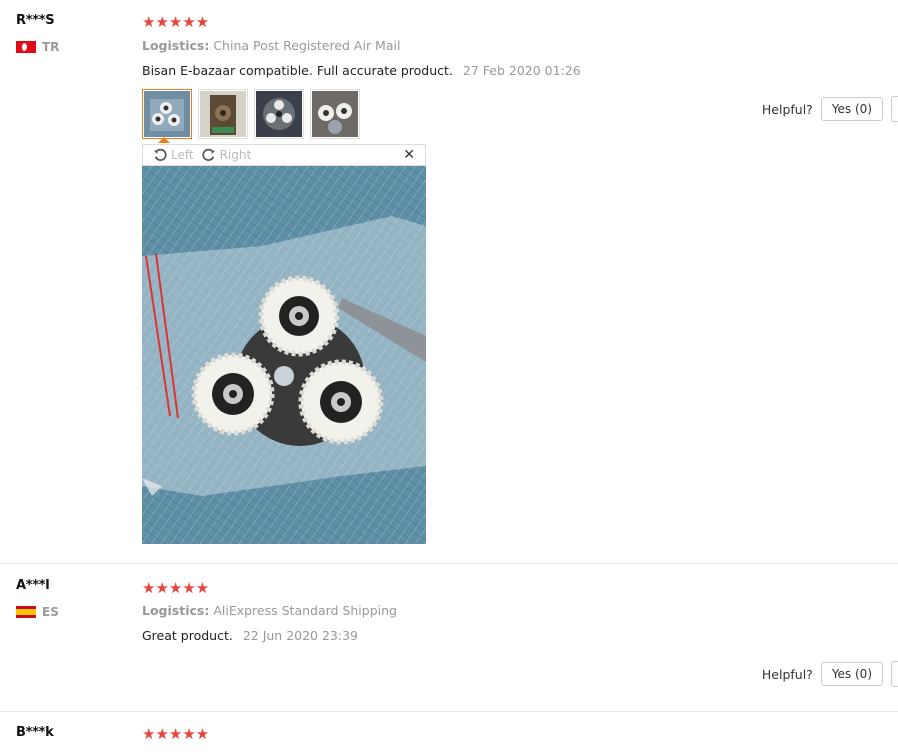 This screenshot has width=898, height=752. Describe the element at coordinates (182, 155) in the screenshot. I see `rotate-left-label: Left` at that location.